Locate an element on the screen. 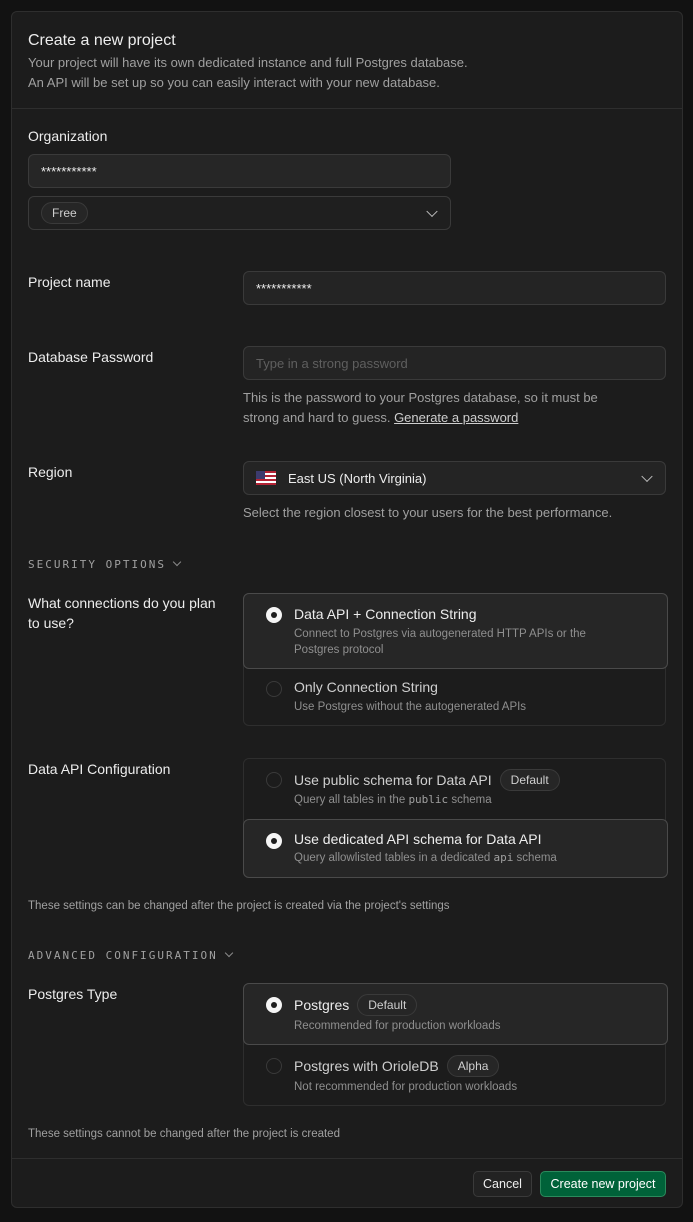 The image size is (693, 1222). postgres-type-label: Postgres Type is located at coordinates (73, 994).